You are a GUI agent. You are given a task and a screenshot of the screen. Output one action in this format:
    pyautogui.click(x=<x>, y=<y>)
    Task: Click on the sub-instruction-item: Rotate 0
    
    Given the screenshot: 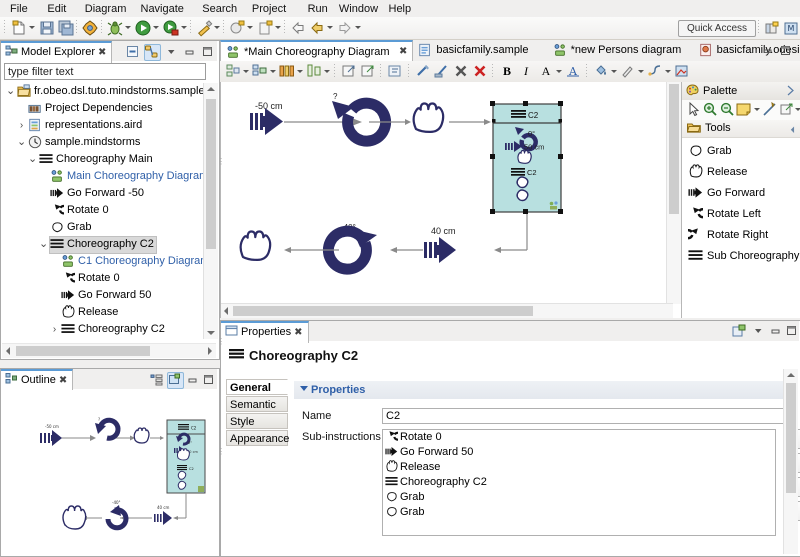 What is the action you would take?
    pyautogui.click(x=579, y=437)
    